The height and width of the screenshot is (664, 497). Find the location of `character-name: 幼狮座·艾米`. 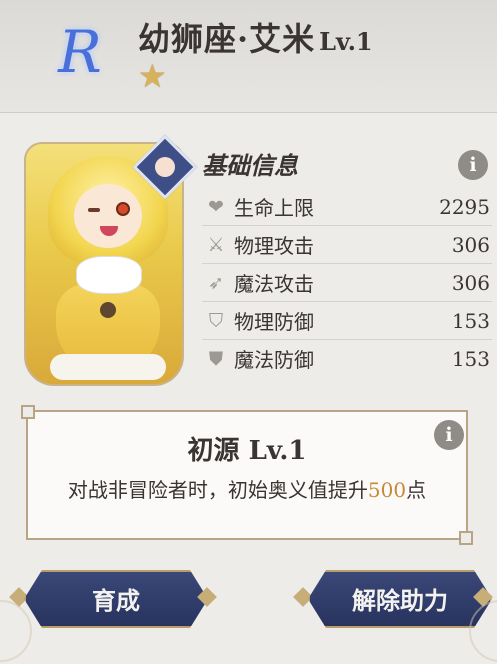

character-name: 幼狮座·艾米 is located at coordinates (227, 39).